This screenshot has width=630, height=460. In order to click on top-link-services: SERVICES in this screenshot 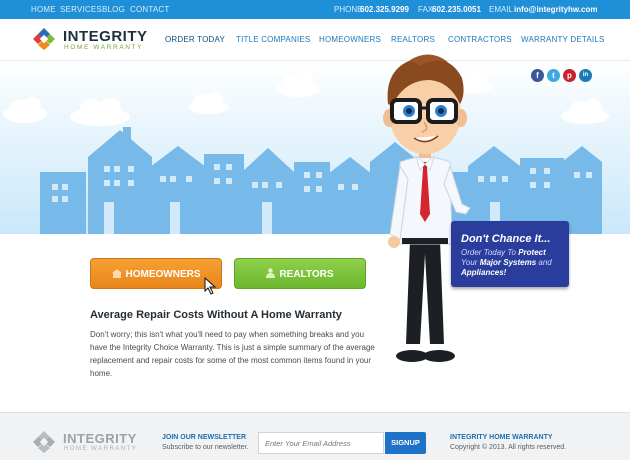, I will do `click(81, 9)`.